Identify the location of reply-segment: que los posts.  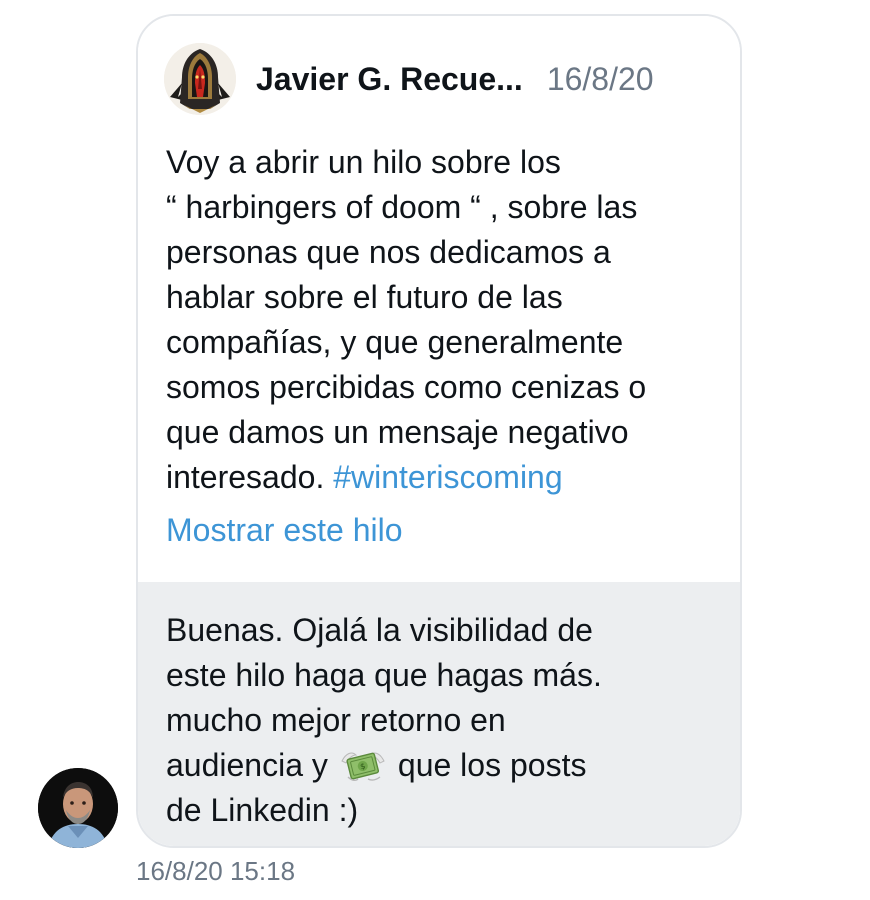
(492, 765).